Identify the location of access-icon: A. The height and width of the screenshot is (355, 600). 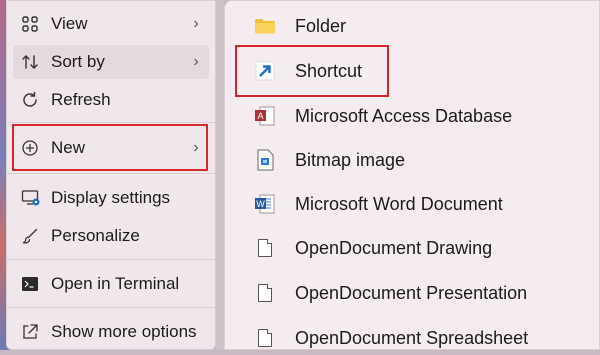
(265, 116).